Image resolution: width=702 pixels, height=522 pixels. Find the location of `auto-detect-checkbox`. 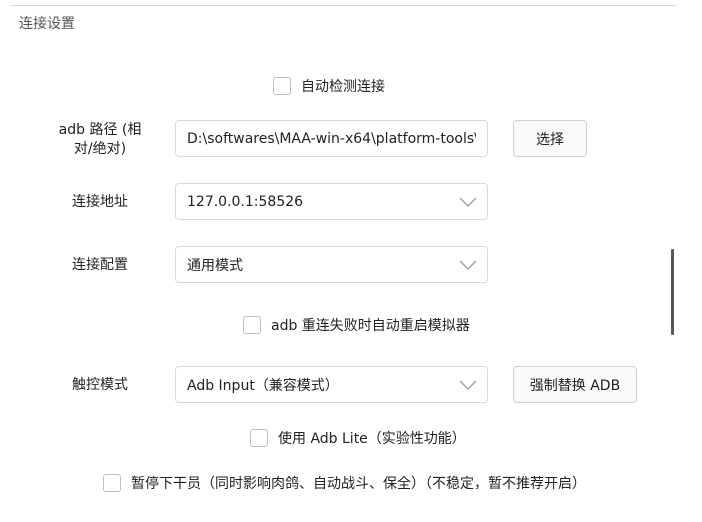

auto-detect-checkbox is located at coordinates (282, 86).